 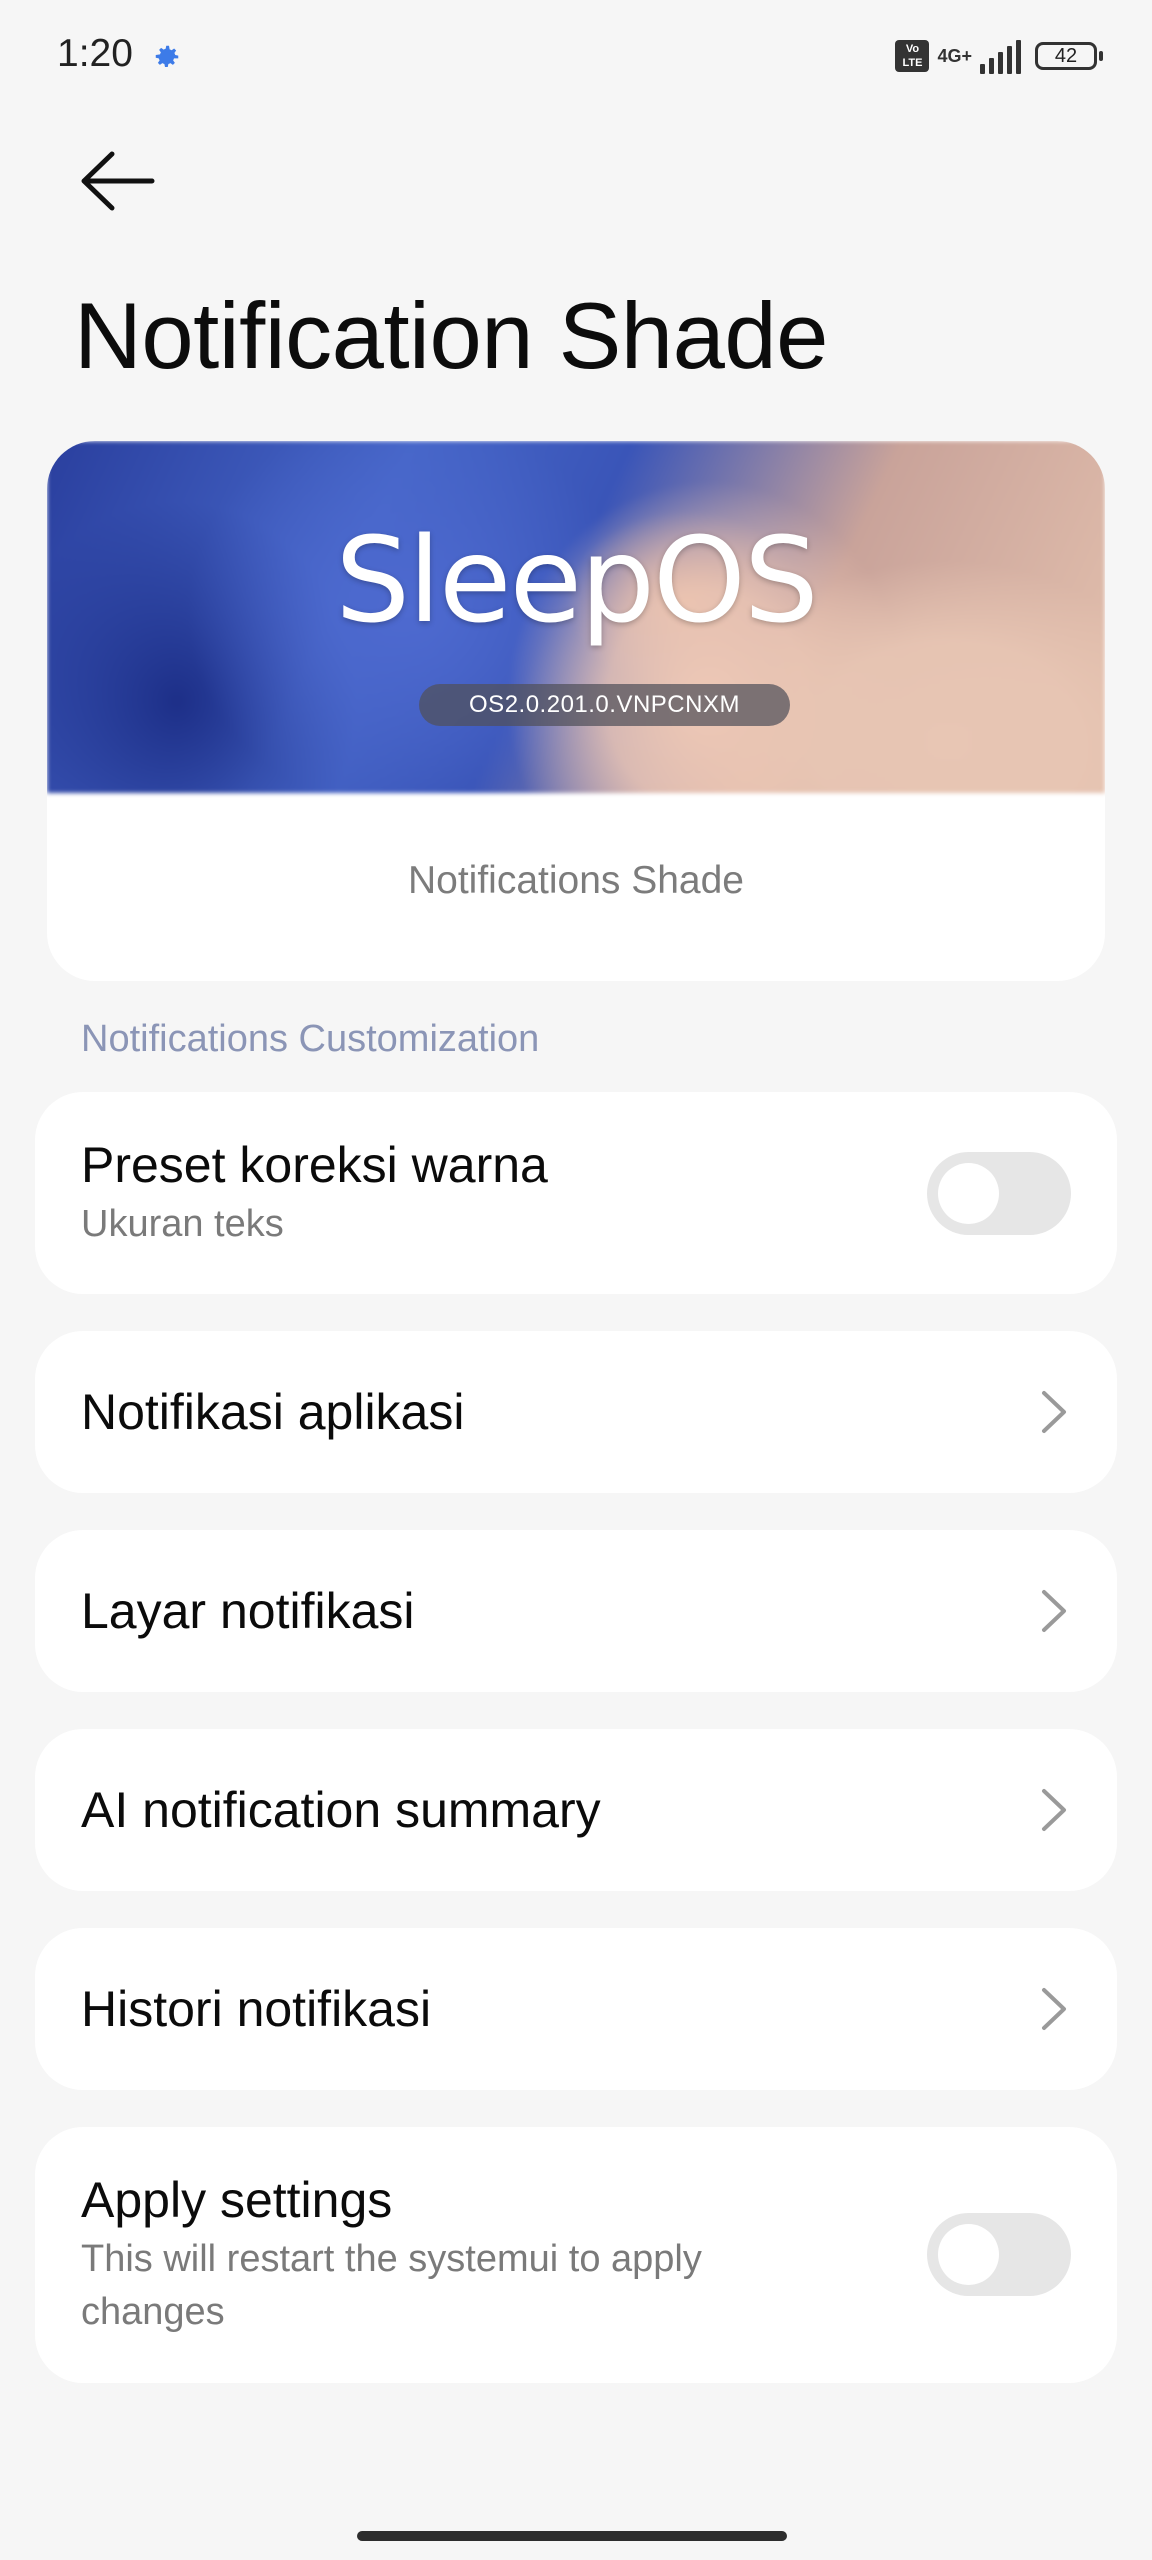 What do you see at coordinates (604, 705) in the screenshot?
I see `version-badge: OS2.0.201.0.VNPCNXM` at bounding box center [604, 705].